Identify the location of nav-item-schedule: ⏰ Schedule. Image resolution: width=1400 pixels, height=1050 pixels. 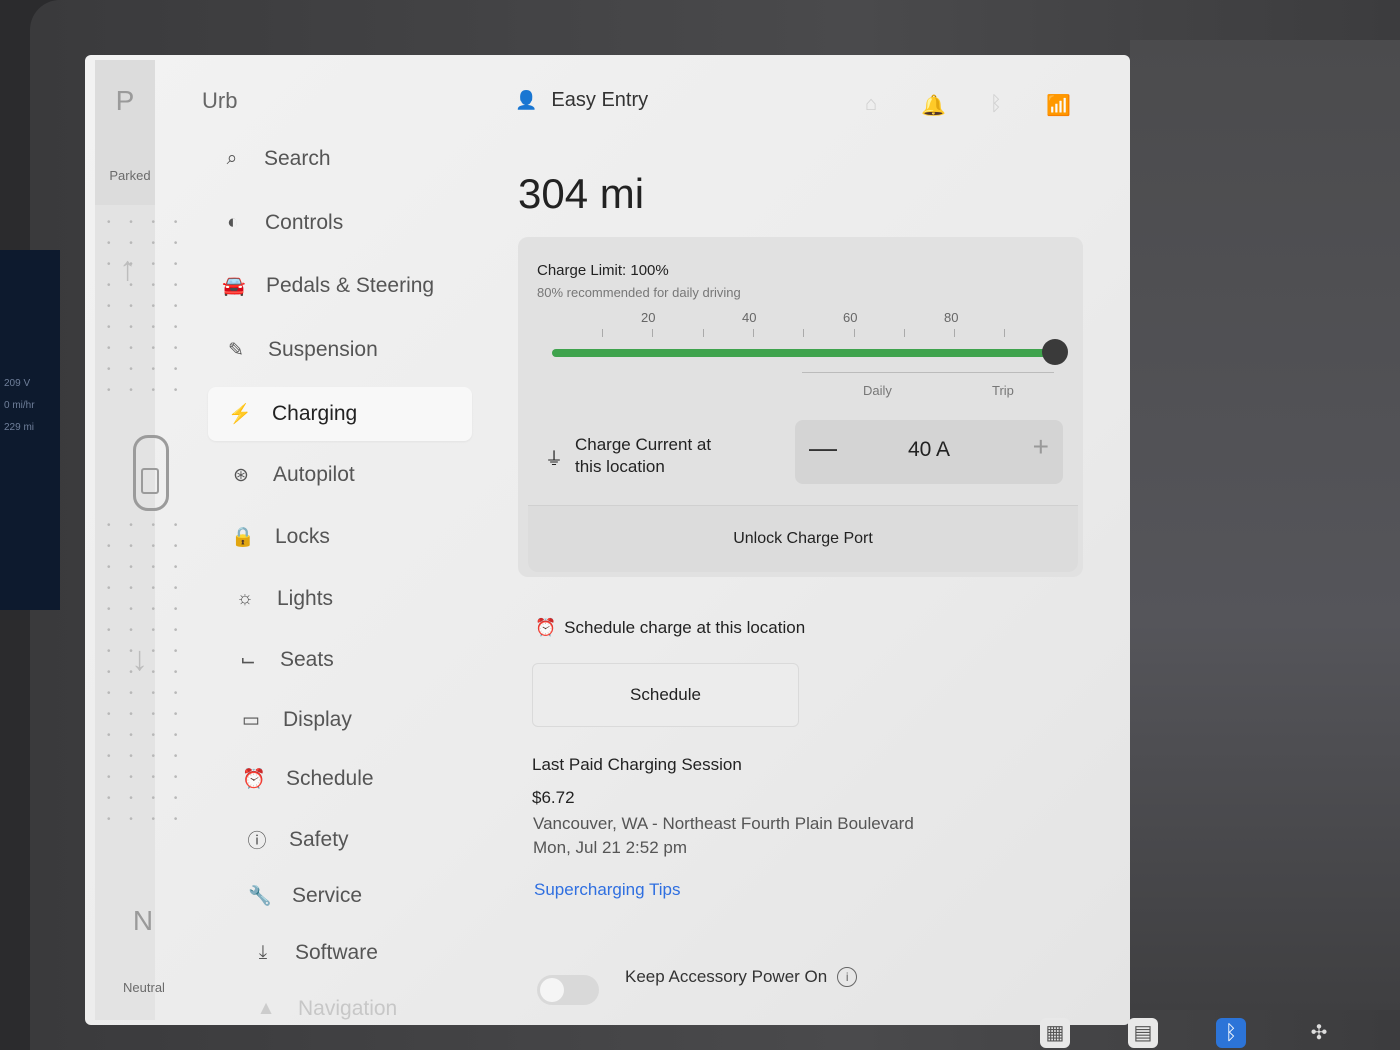
(308, 779).